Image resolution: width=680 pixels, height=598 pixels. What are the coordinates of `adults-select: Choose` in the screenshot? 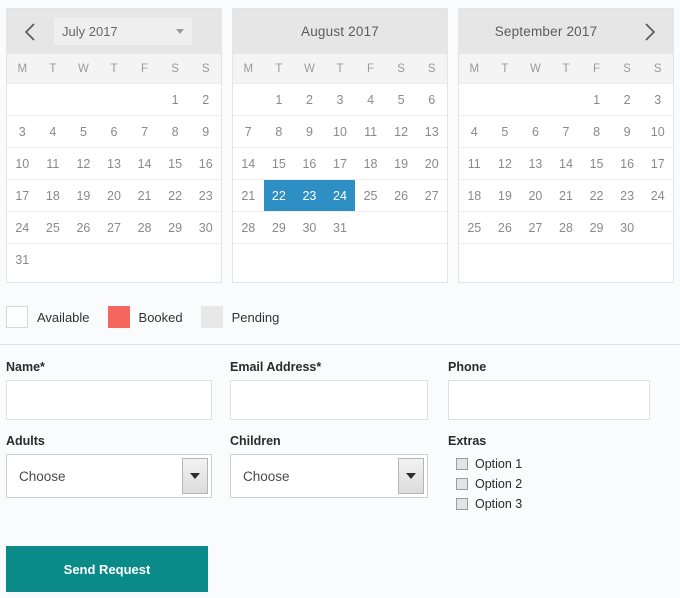 It's located at (109, 476).